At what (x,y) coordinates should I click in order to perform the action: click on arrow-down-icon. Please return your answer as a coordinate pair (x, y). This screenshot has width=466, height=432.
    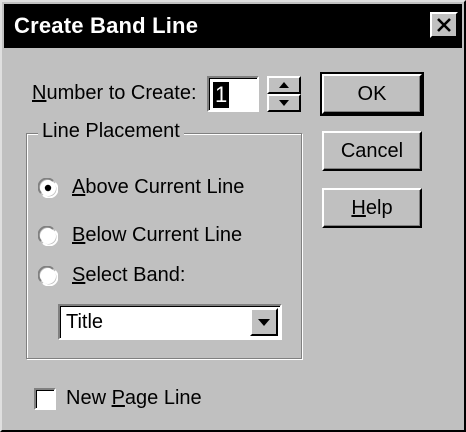
    Looking at the image, I should click on (284, 103).